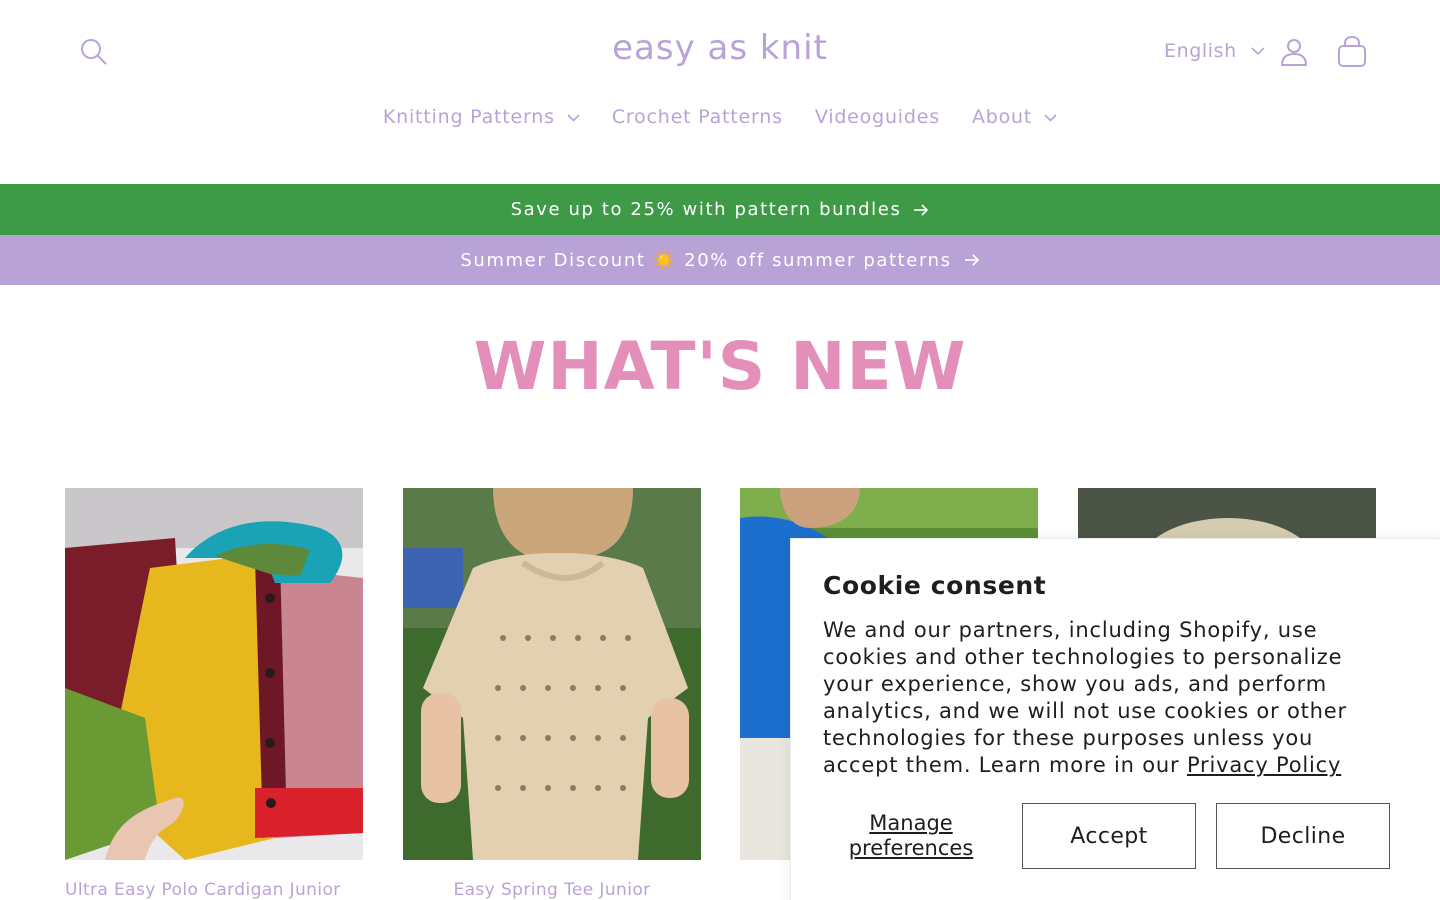 Image resolution: width=1440 pixels, height=900 pixels. What do you see at coordinates (935, 585) in the screenshot?
I see `cookie-title: Cookie consent` at bounding box center [935, 585].